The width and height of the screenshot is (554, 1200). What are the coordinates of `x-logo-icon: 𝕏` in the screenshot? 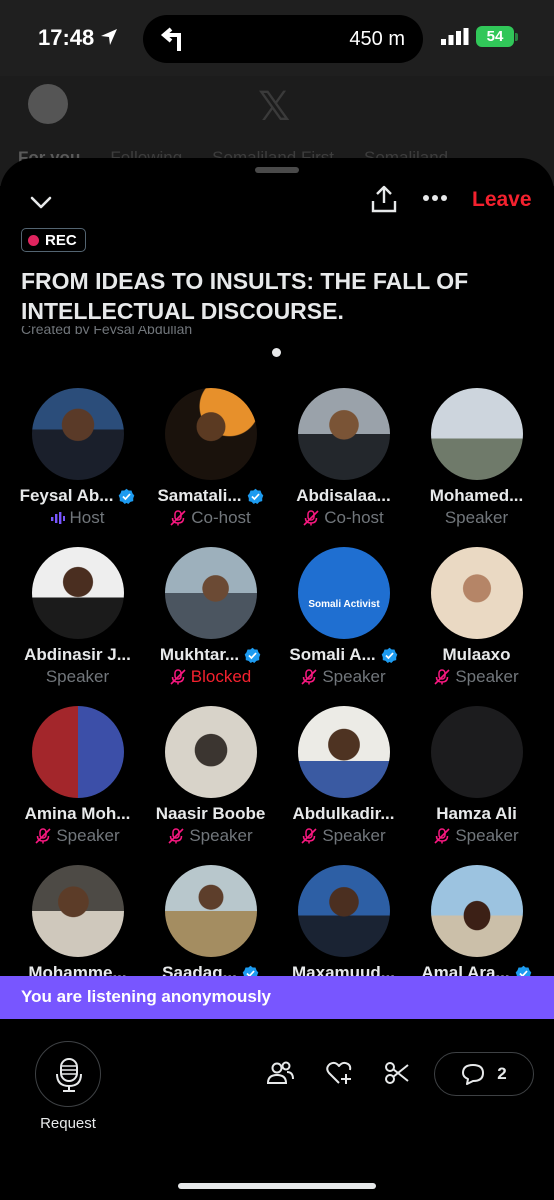 It's located at (274, 107).